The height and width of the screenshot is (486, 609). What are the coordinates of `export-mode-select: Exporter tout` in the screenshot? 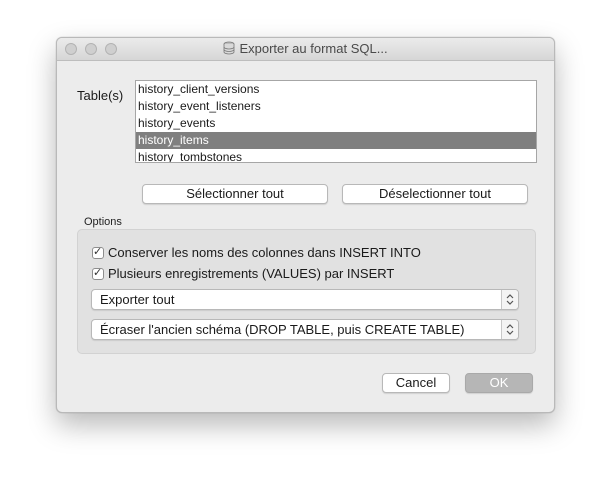 It's located at (305, 299).